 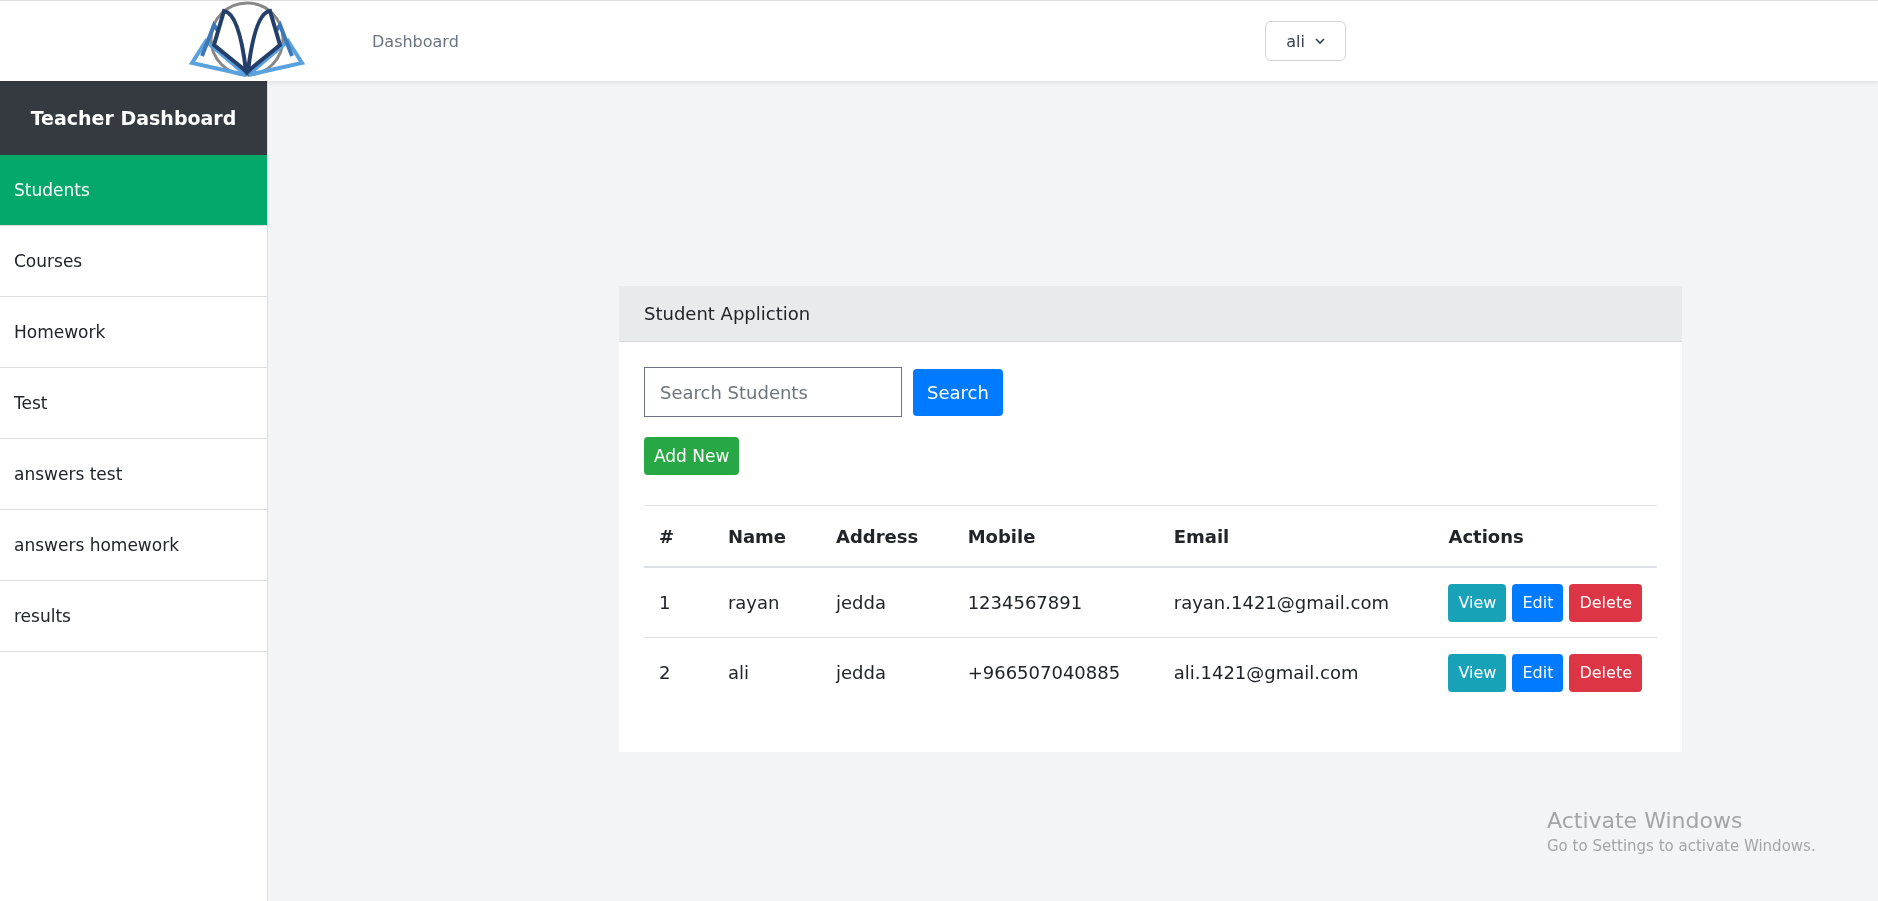 I want to click on column-header: Actions, so click(x=1545, y=536).